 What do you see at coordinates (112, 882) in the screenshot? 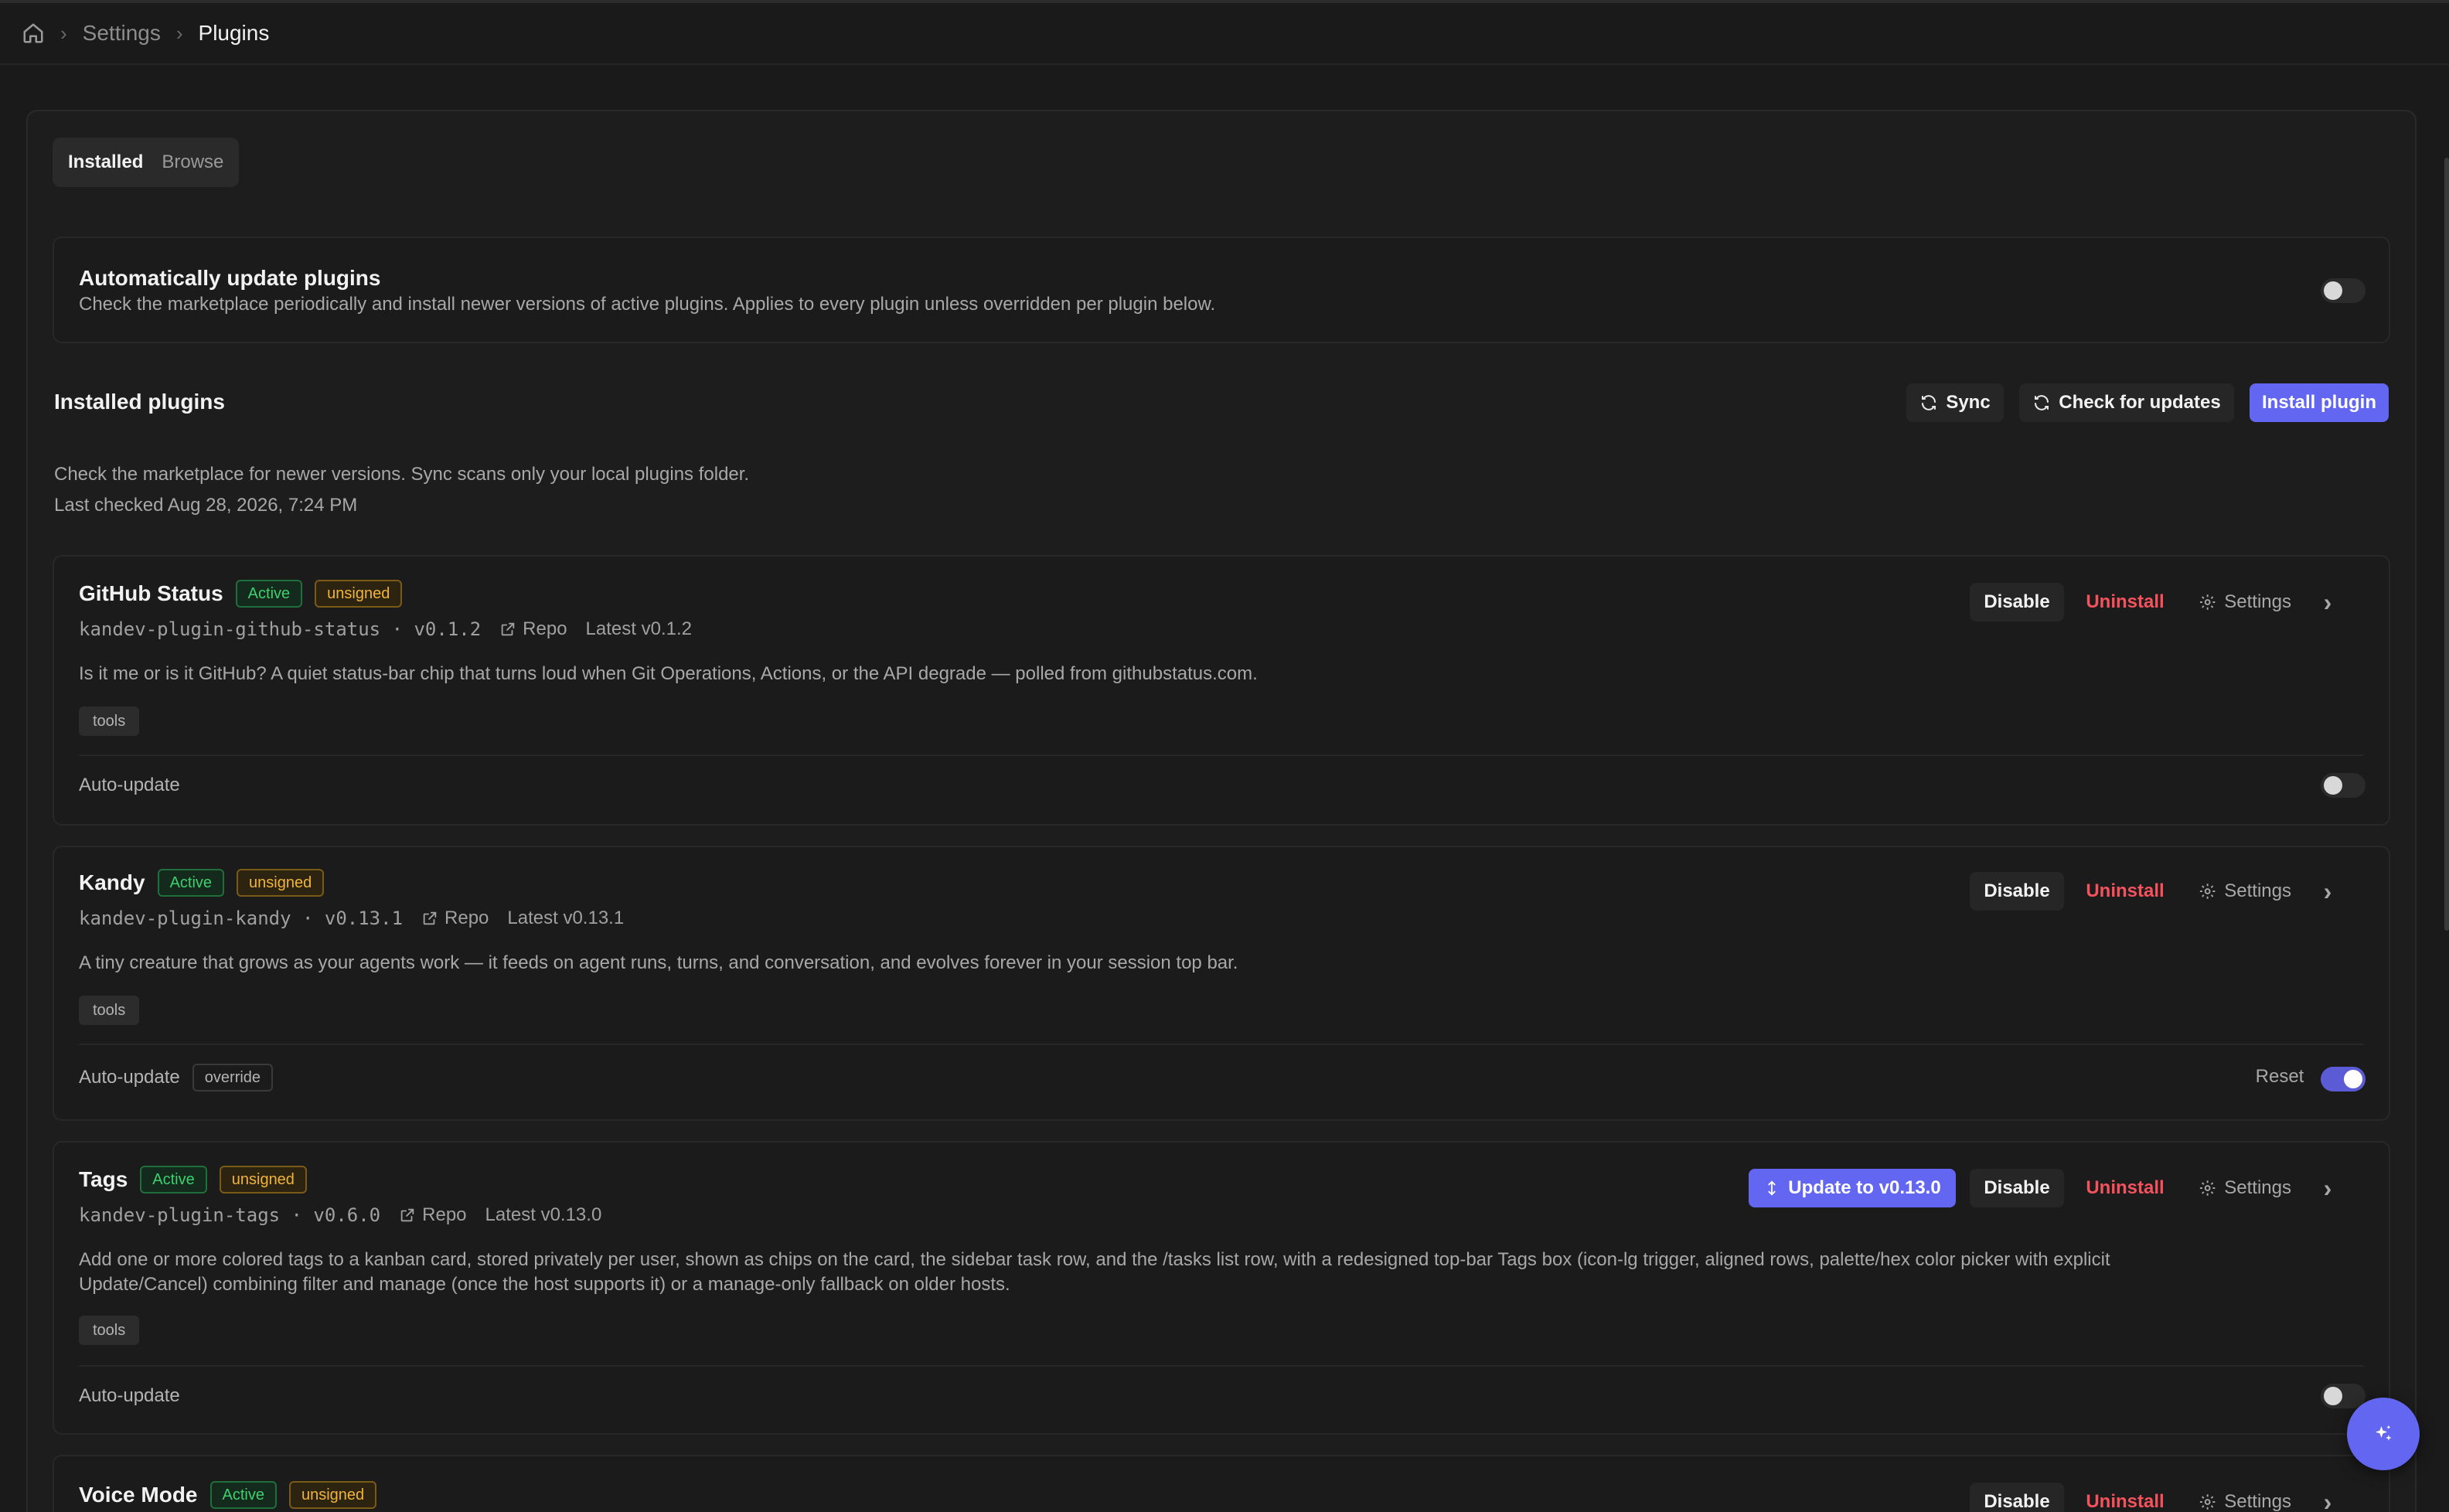
I see `plugin-name: Kandy` at bounding box center [112, 882].